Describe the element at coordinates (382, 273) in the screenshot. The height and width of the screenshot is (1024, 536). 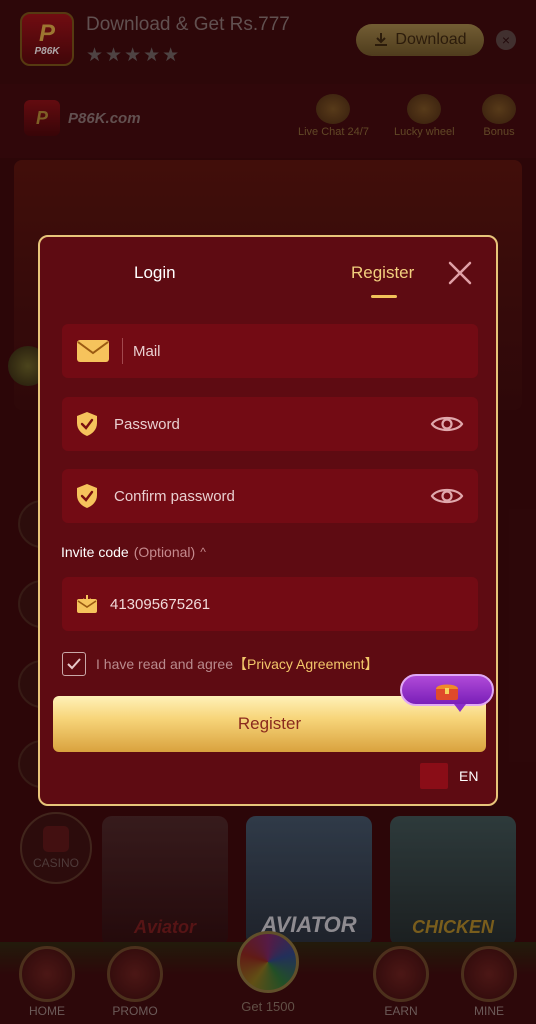
I see `tab-register: Register` at that location.